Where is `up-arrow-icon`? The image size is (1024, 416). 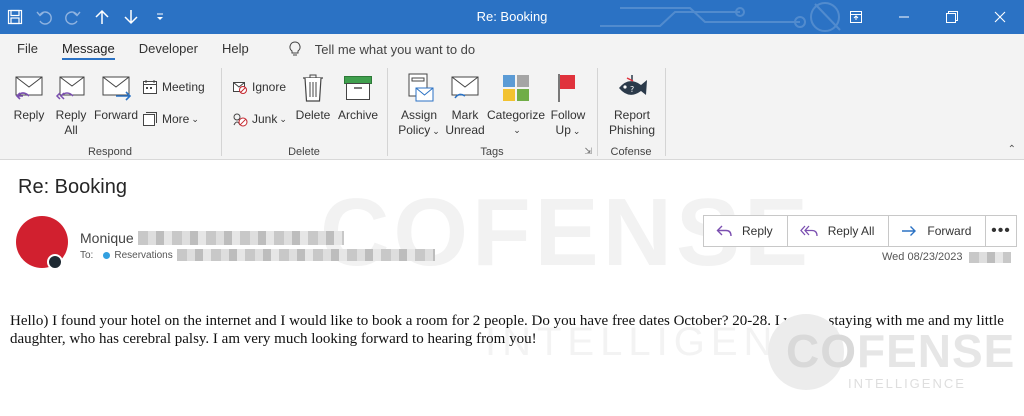
up-arrow-icon is located at coordinates (101, 17).